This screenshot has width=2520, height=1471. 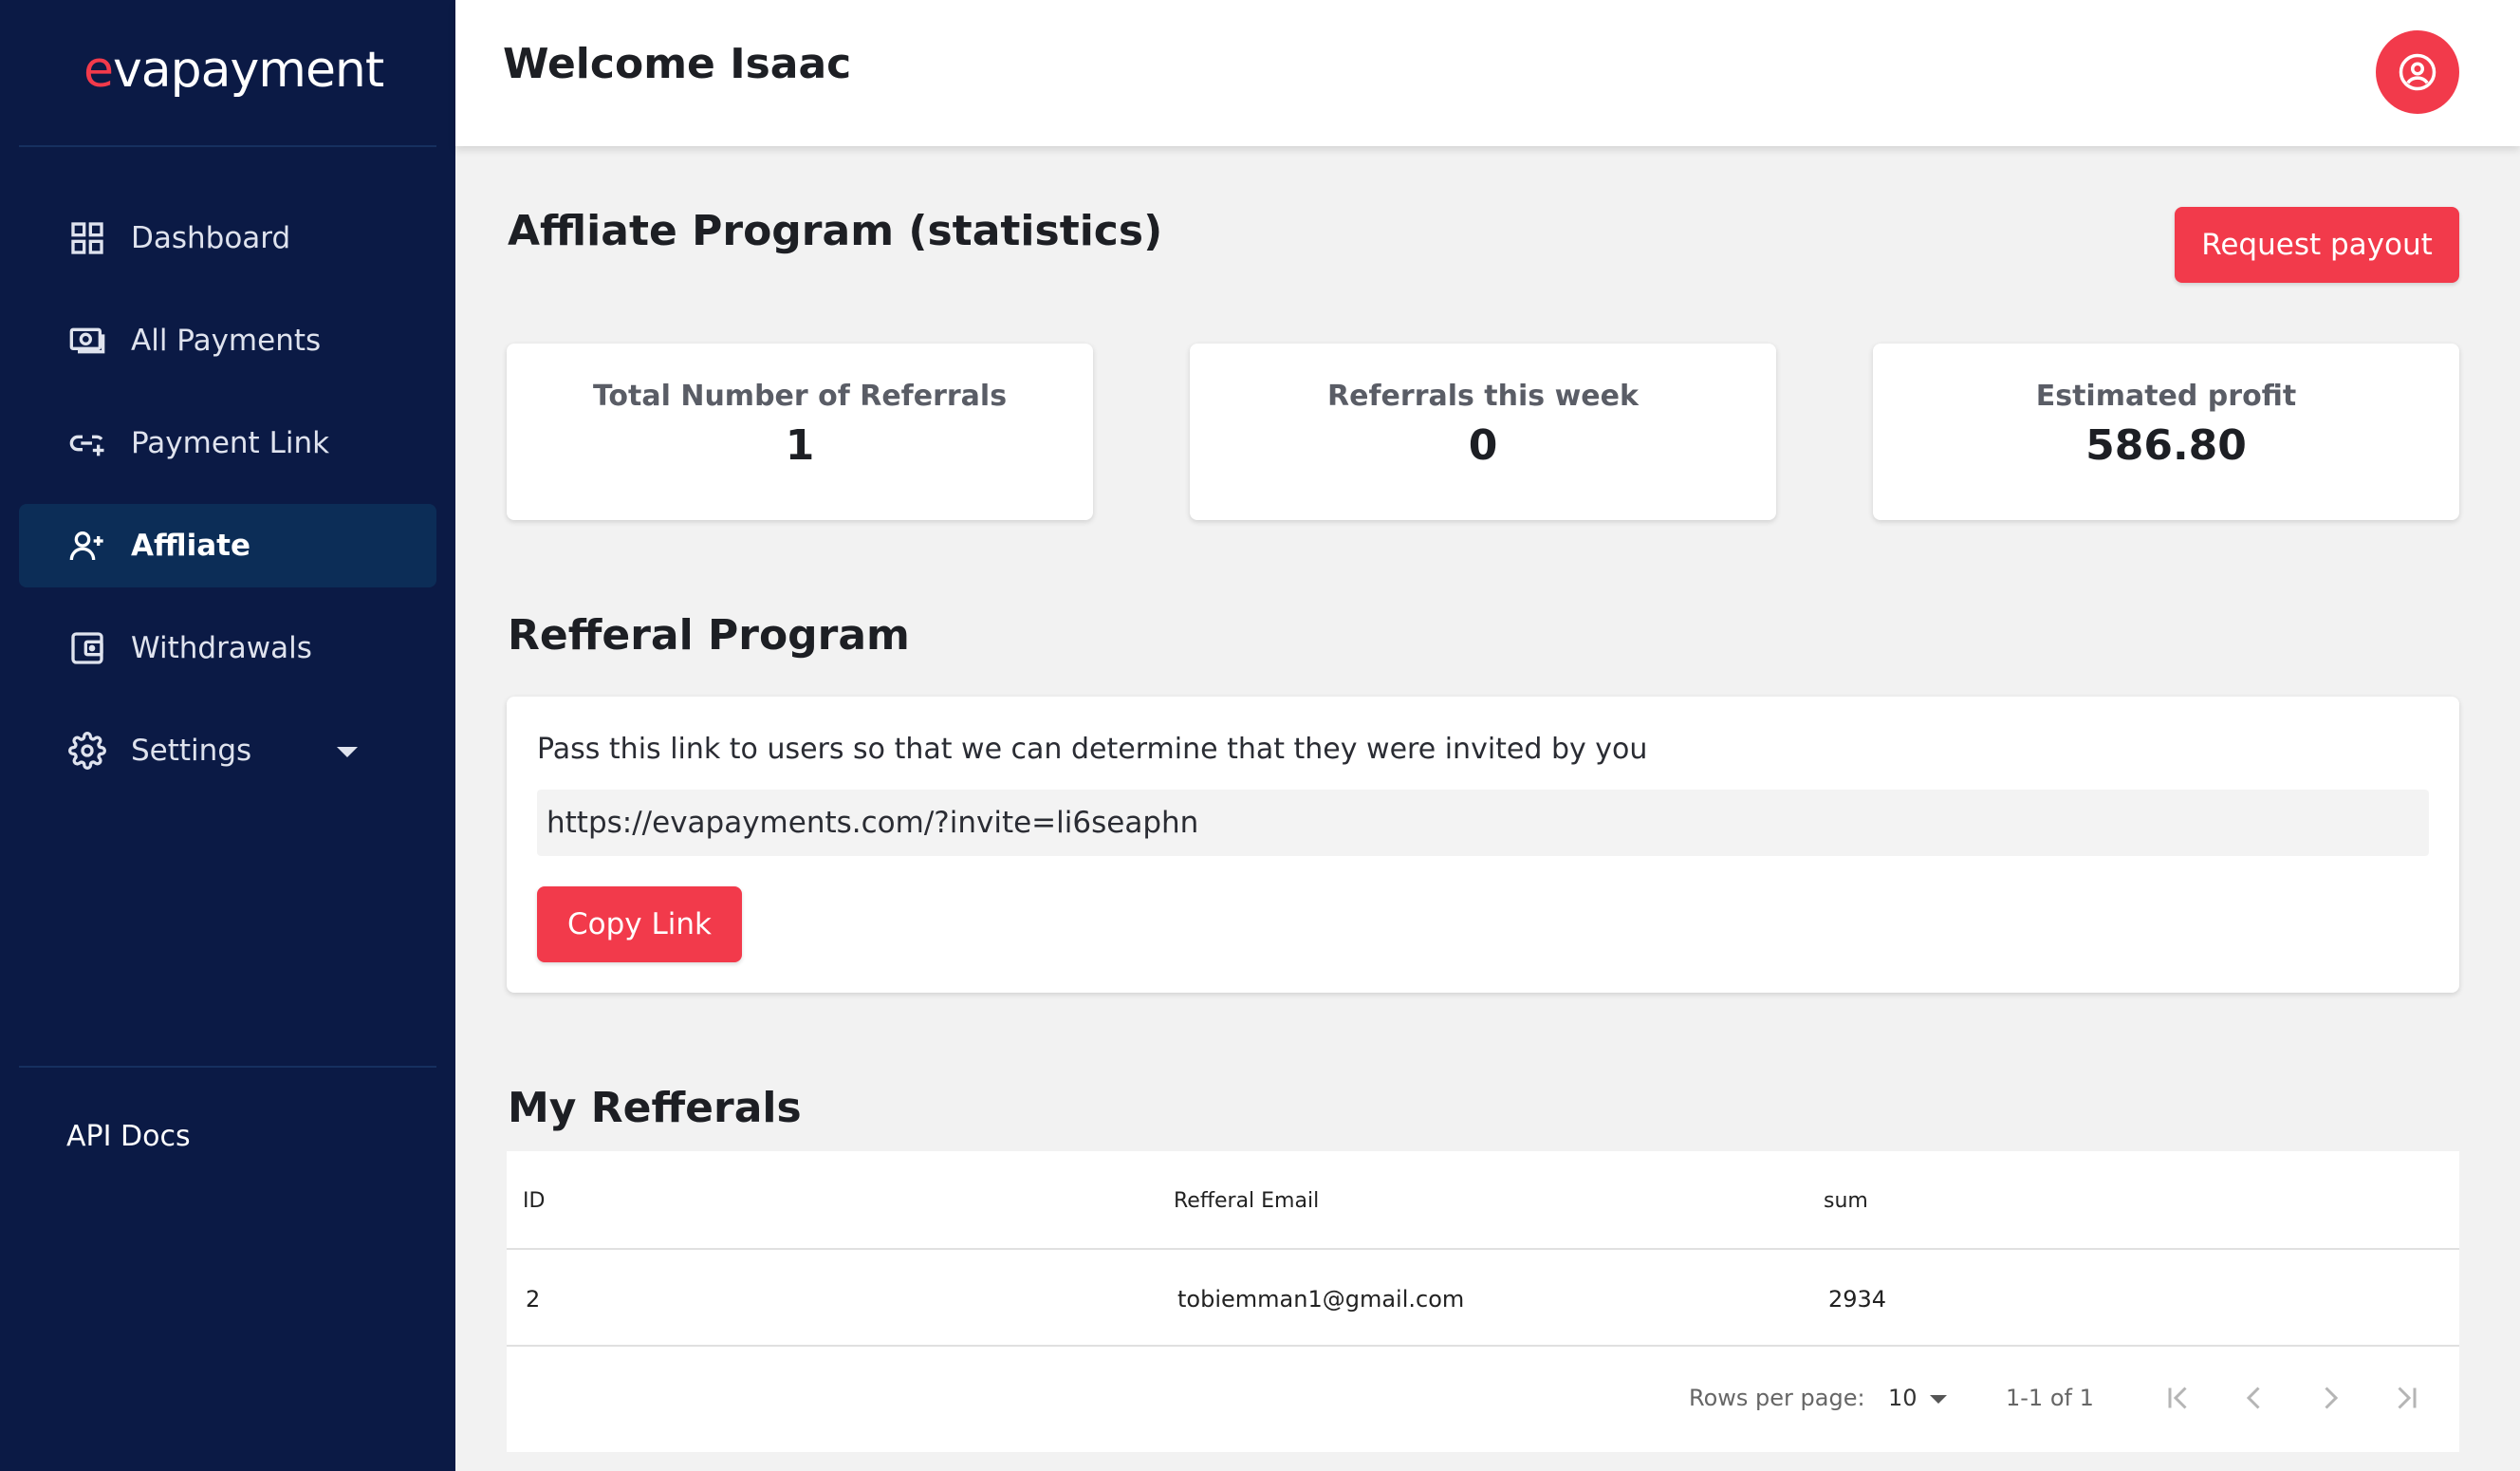 I want to click on sidebar-item-settings: Settings, so click(x=227, y=750).